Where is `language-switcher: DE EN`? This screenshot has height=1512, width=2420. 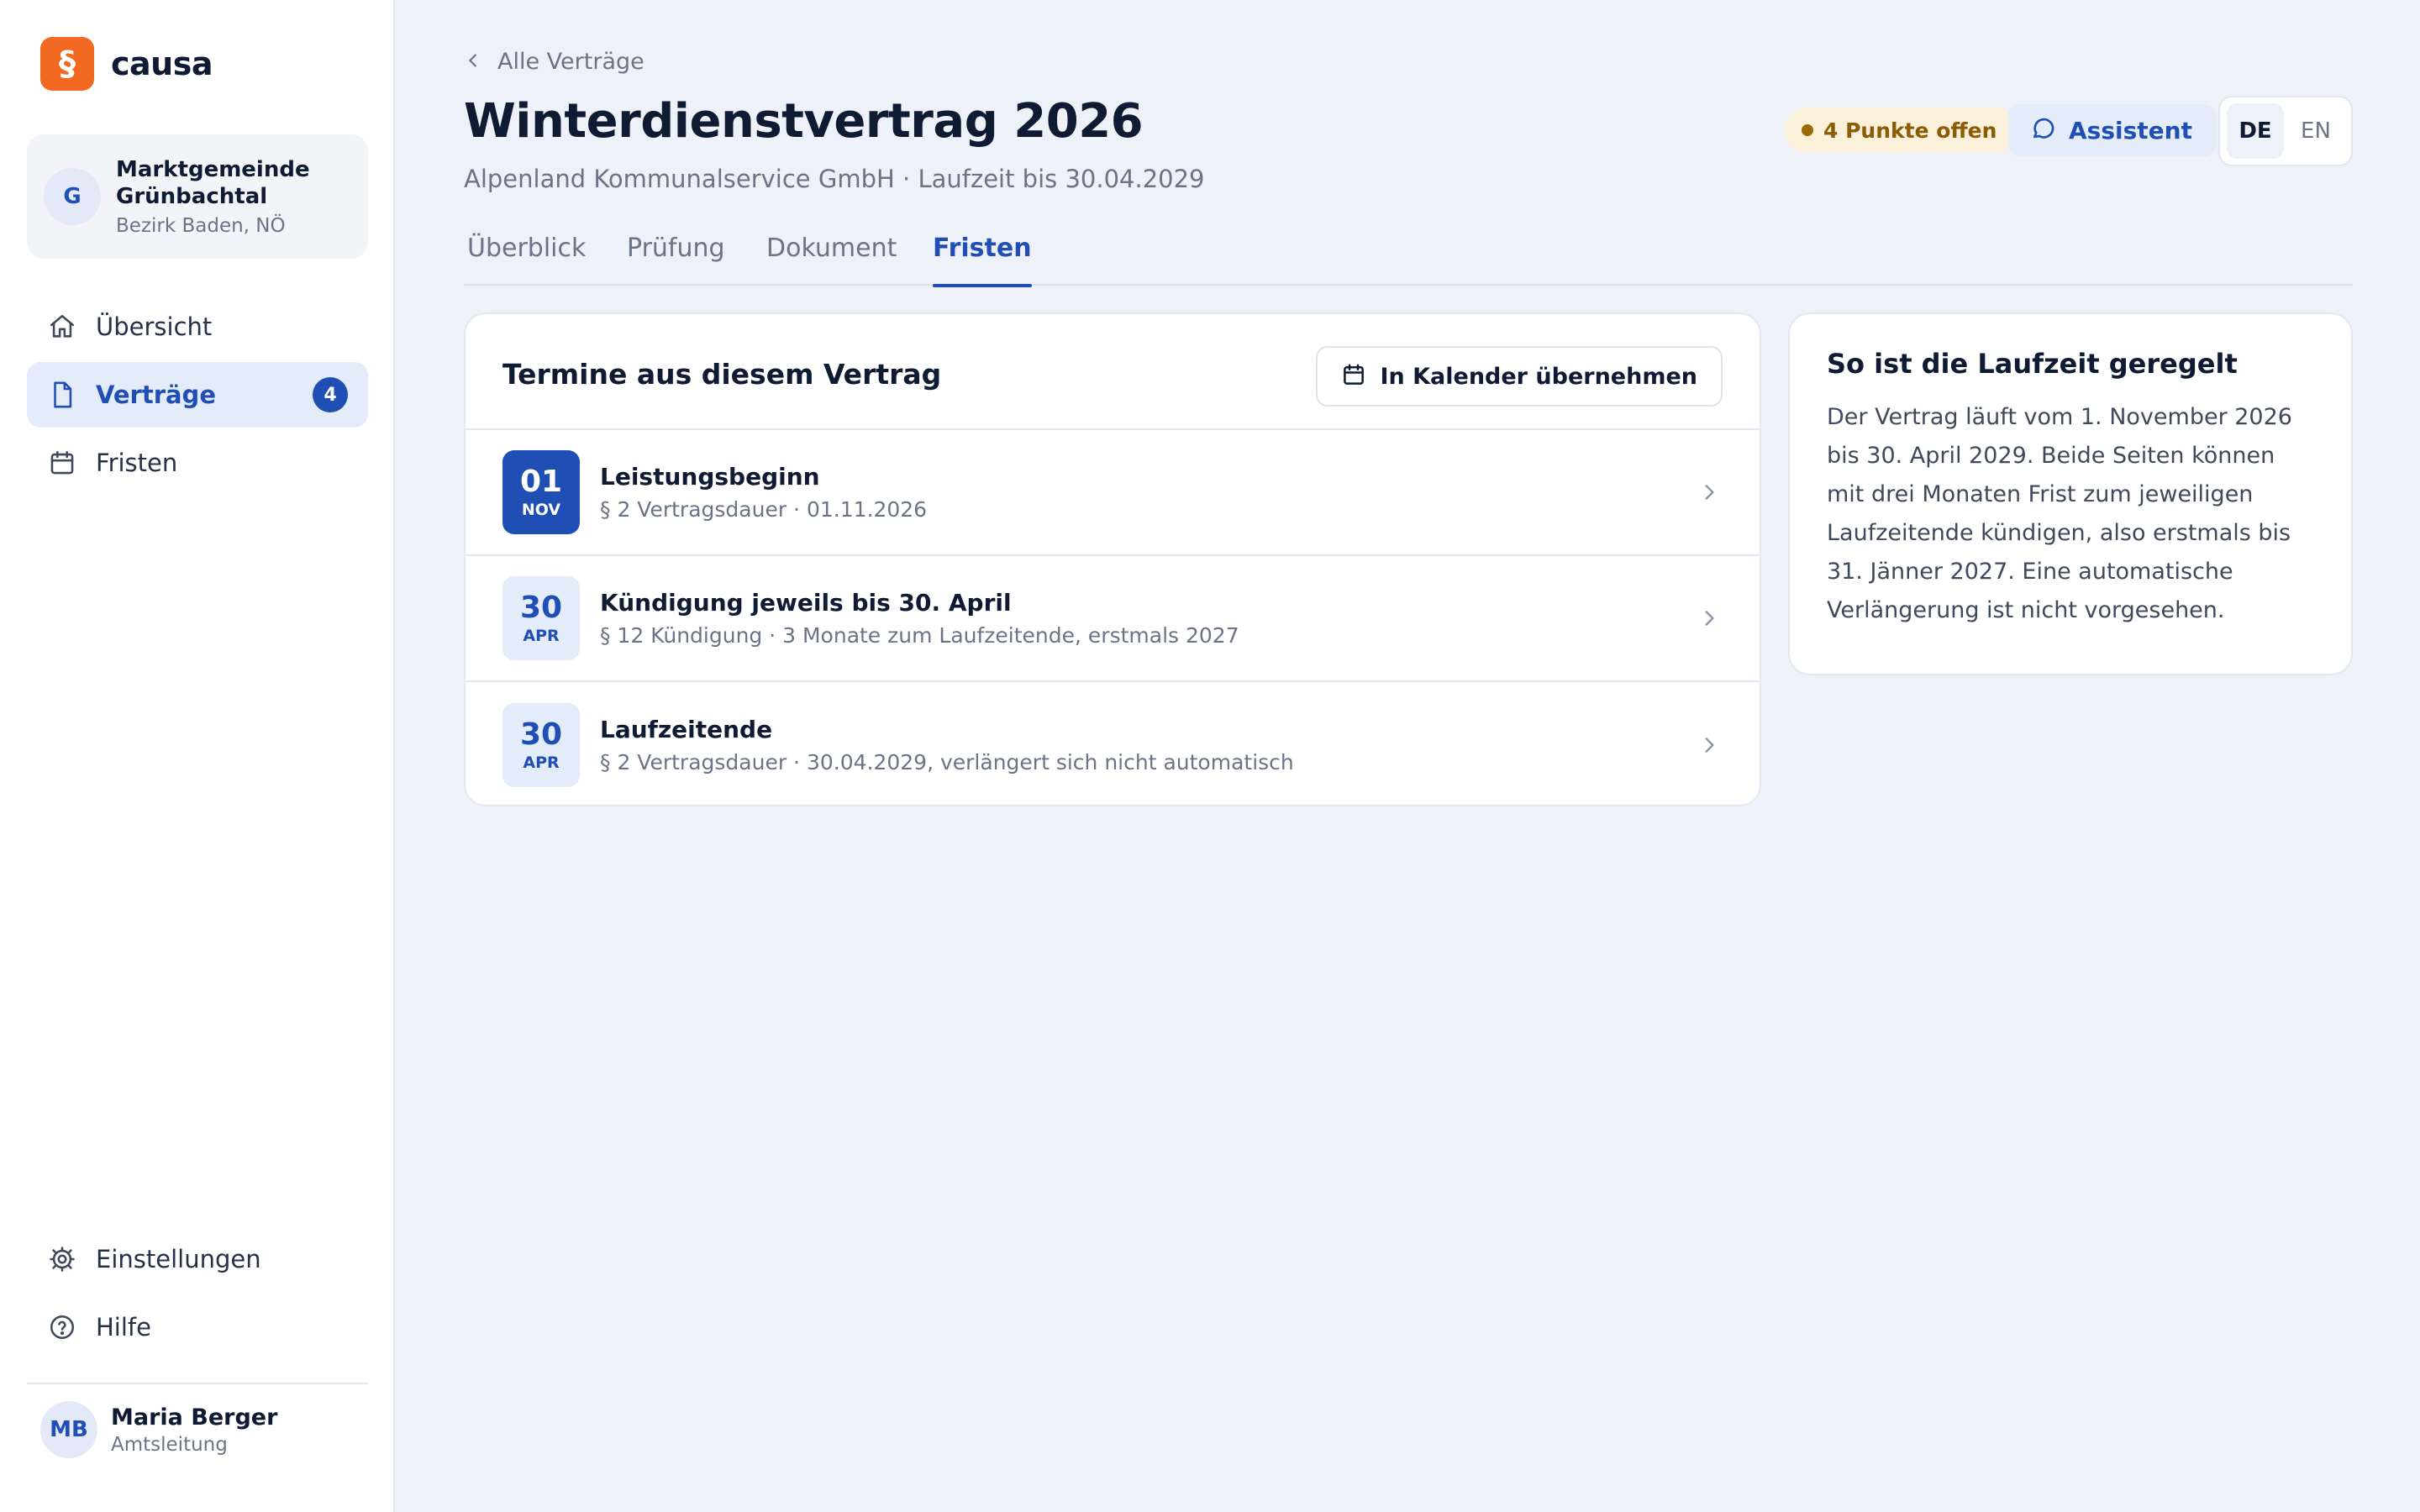
language-switcher: DE EN is located at coordinates (2285, 131).